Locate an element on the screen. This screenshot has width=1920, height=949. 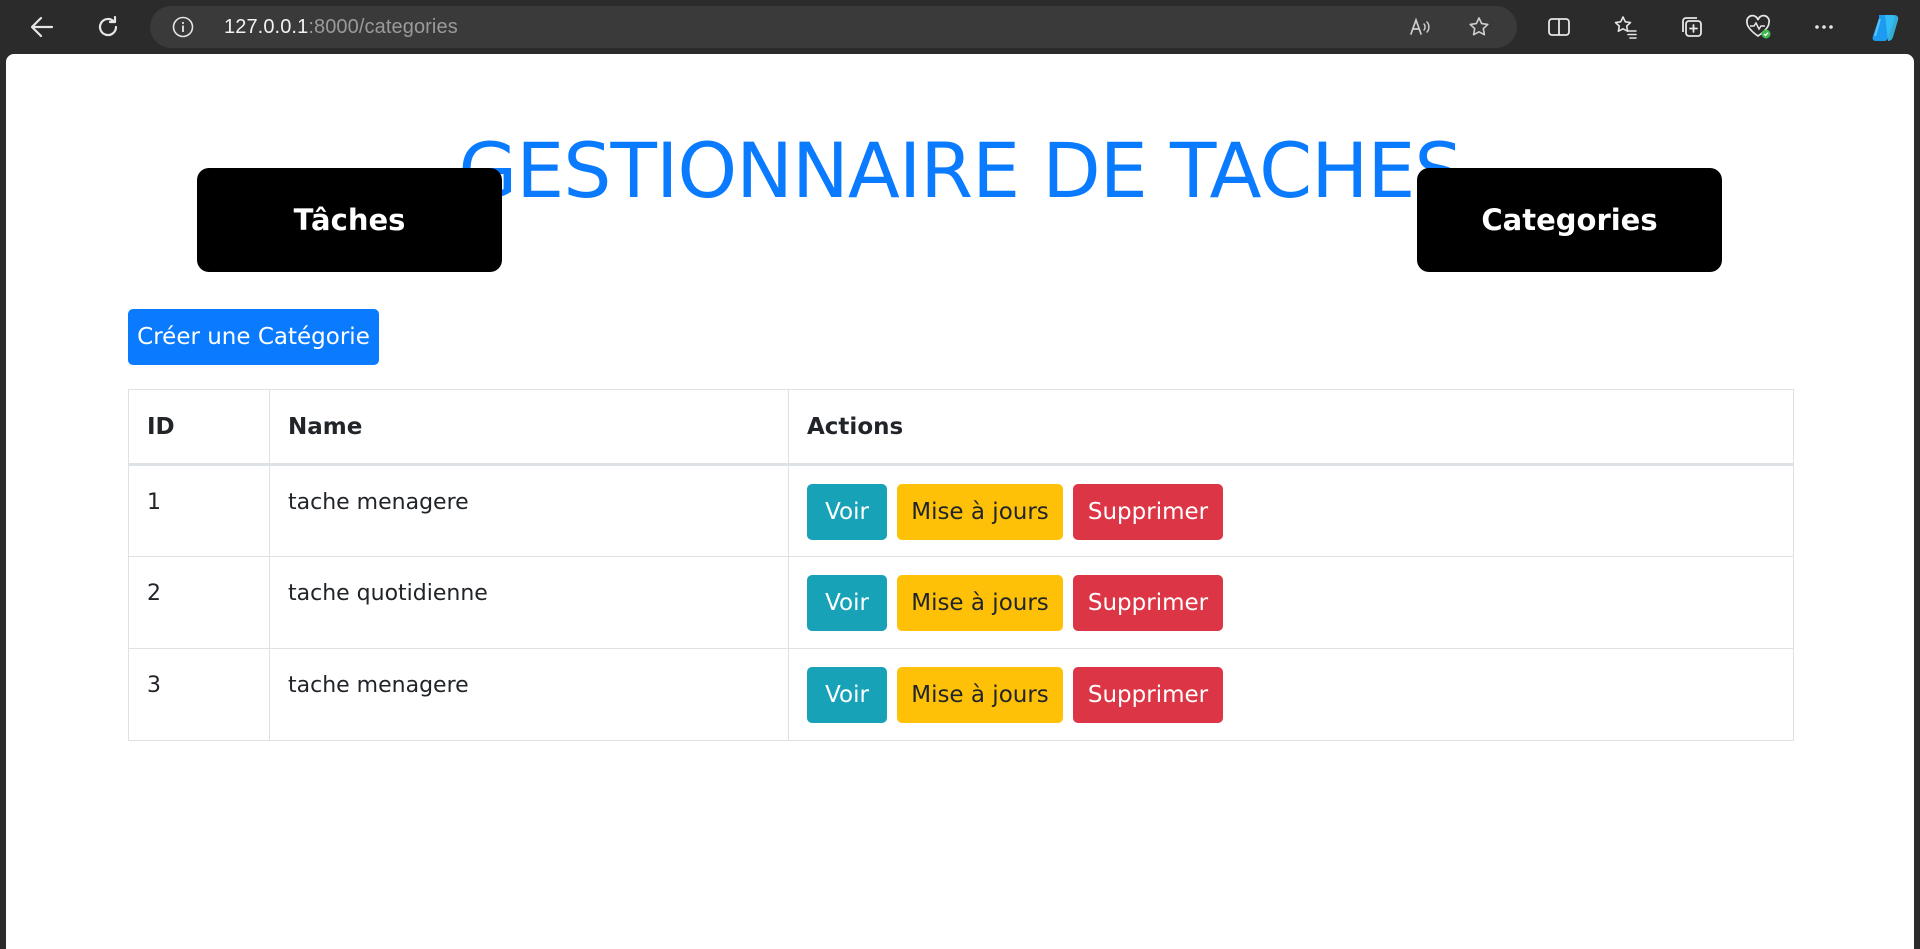
url-path: :8000/categories is located at coordinates (383, 27).